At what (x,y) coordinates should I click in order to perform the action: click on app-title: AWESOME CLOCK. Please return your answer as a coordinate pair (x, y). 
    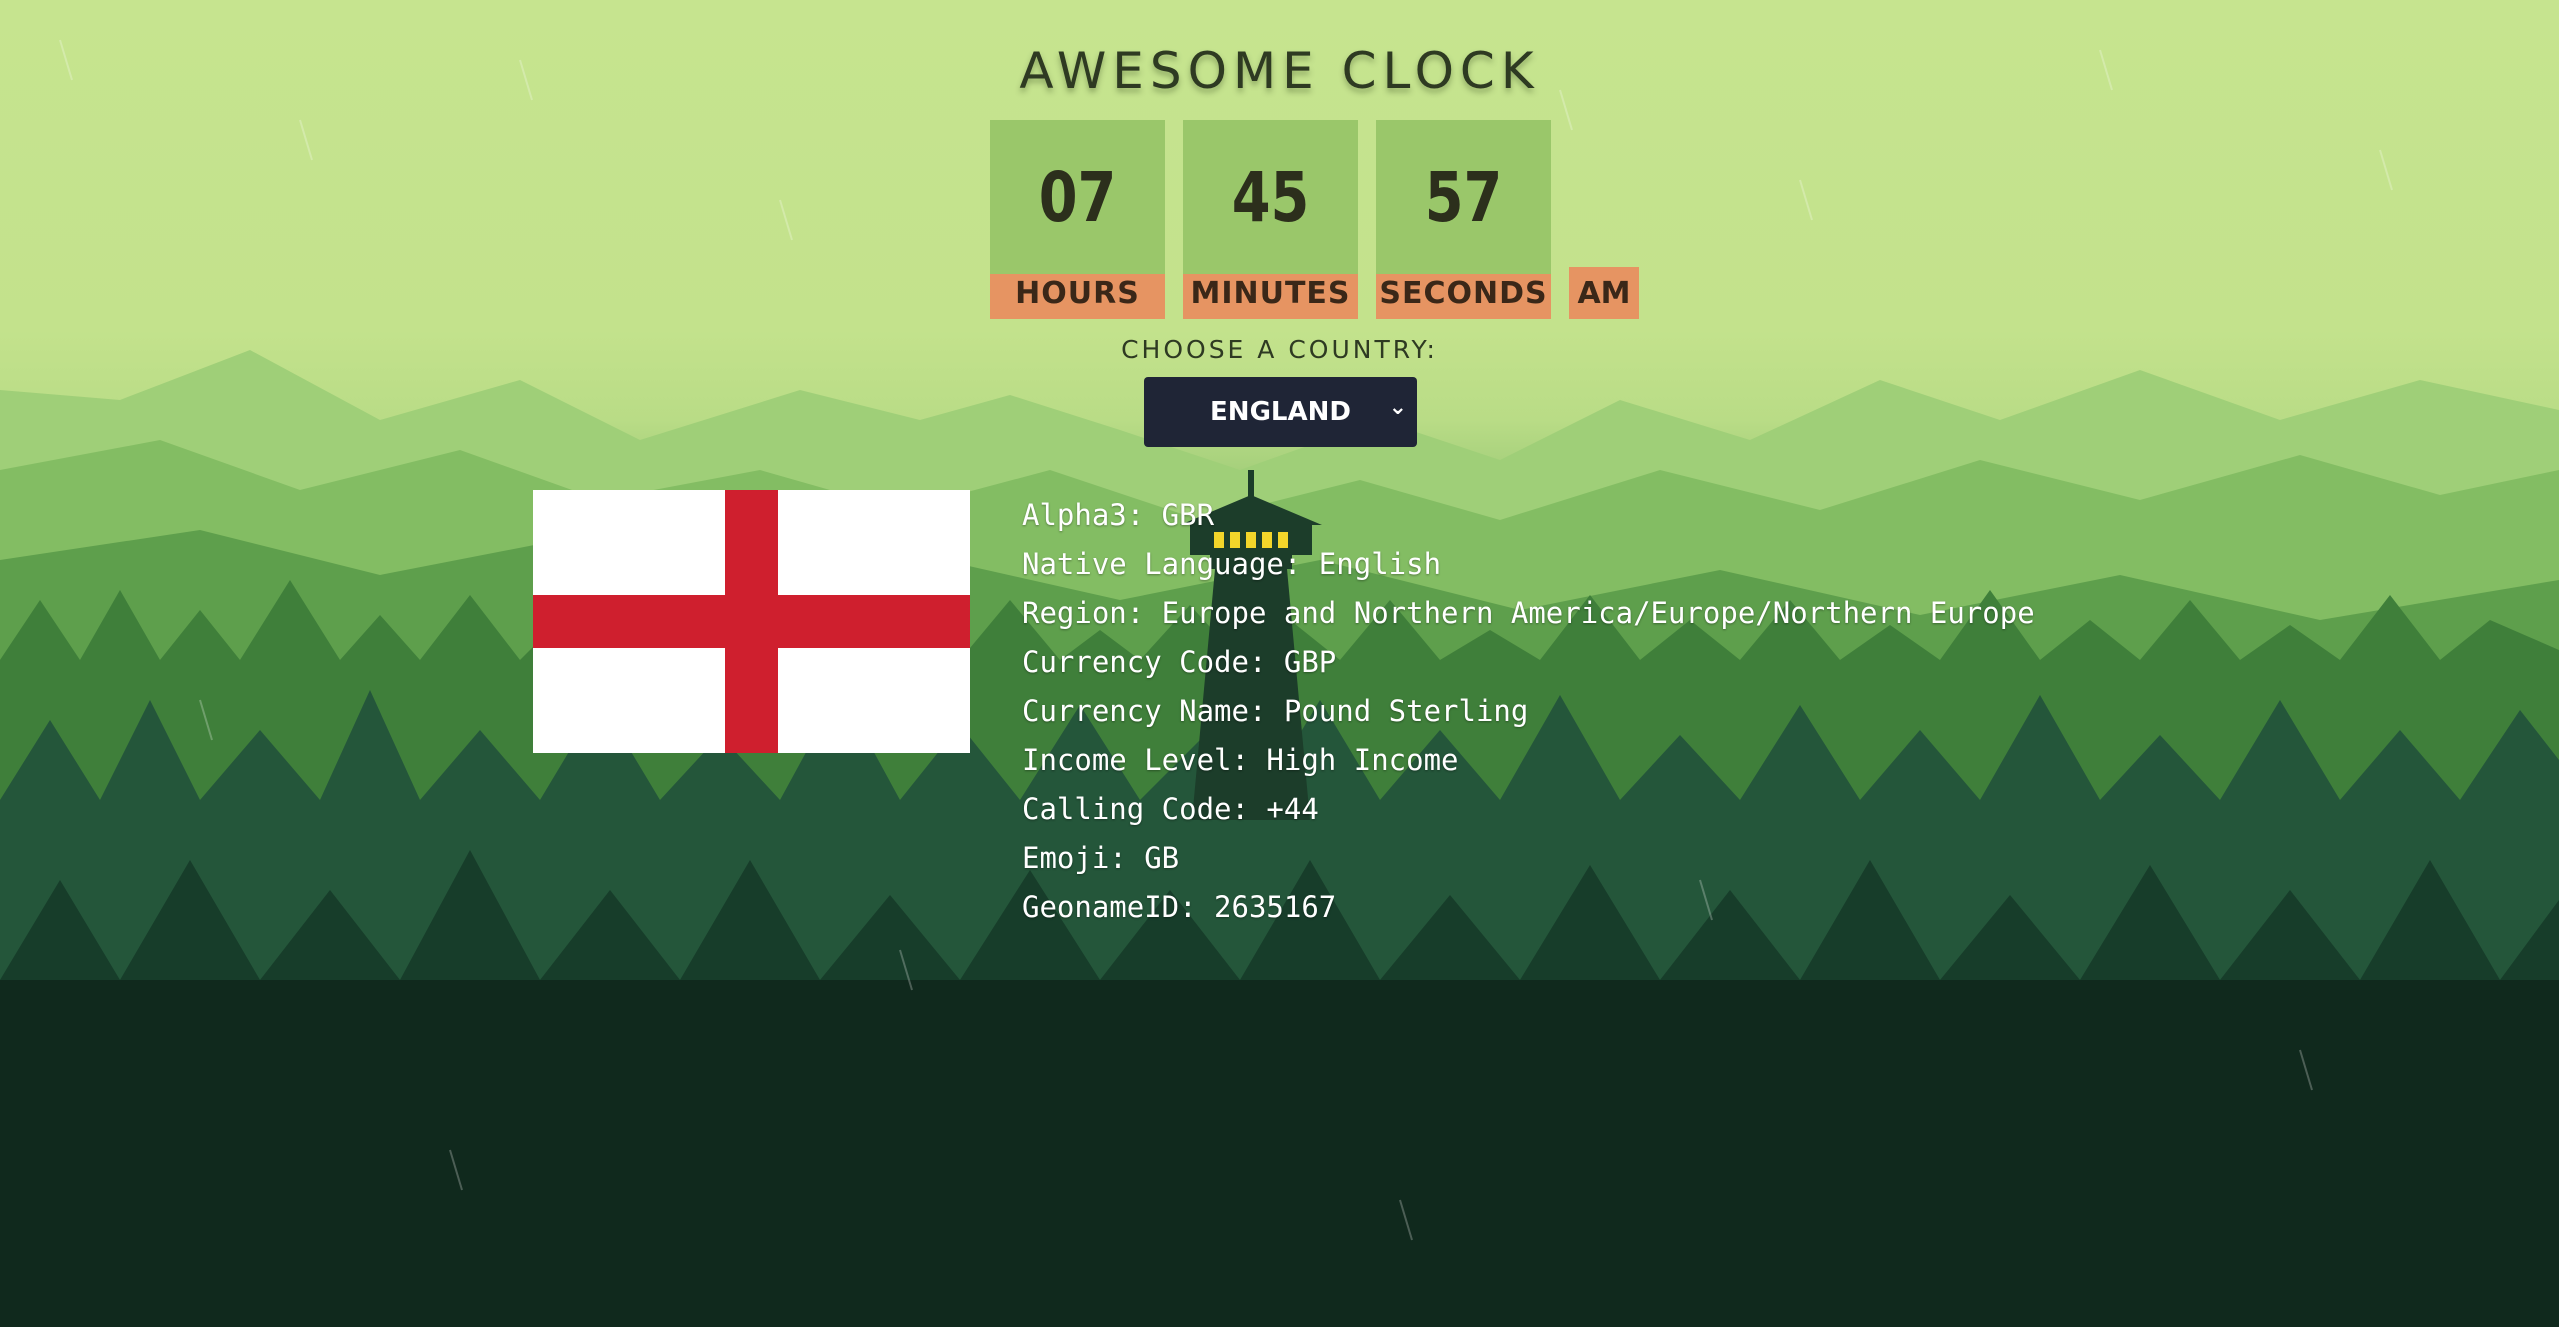
    Looking at the image, I should click on (1279, 71).